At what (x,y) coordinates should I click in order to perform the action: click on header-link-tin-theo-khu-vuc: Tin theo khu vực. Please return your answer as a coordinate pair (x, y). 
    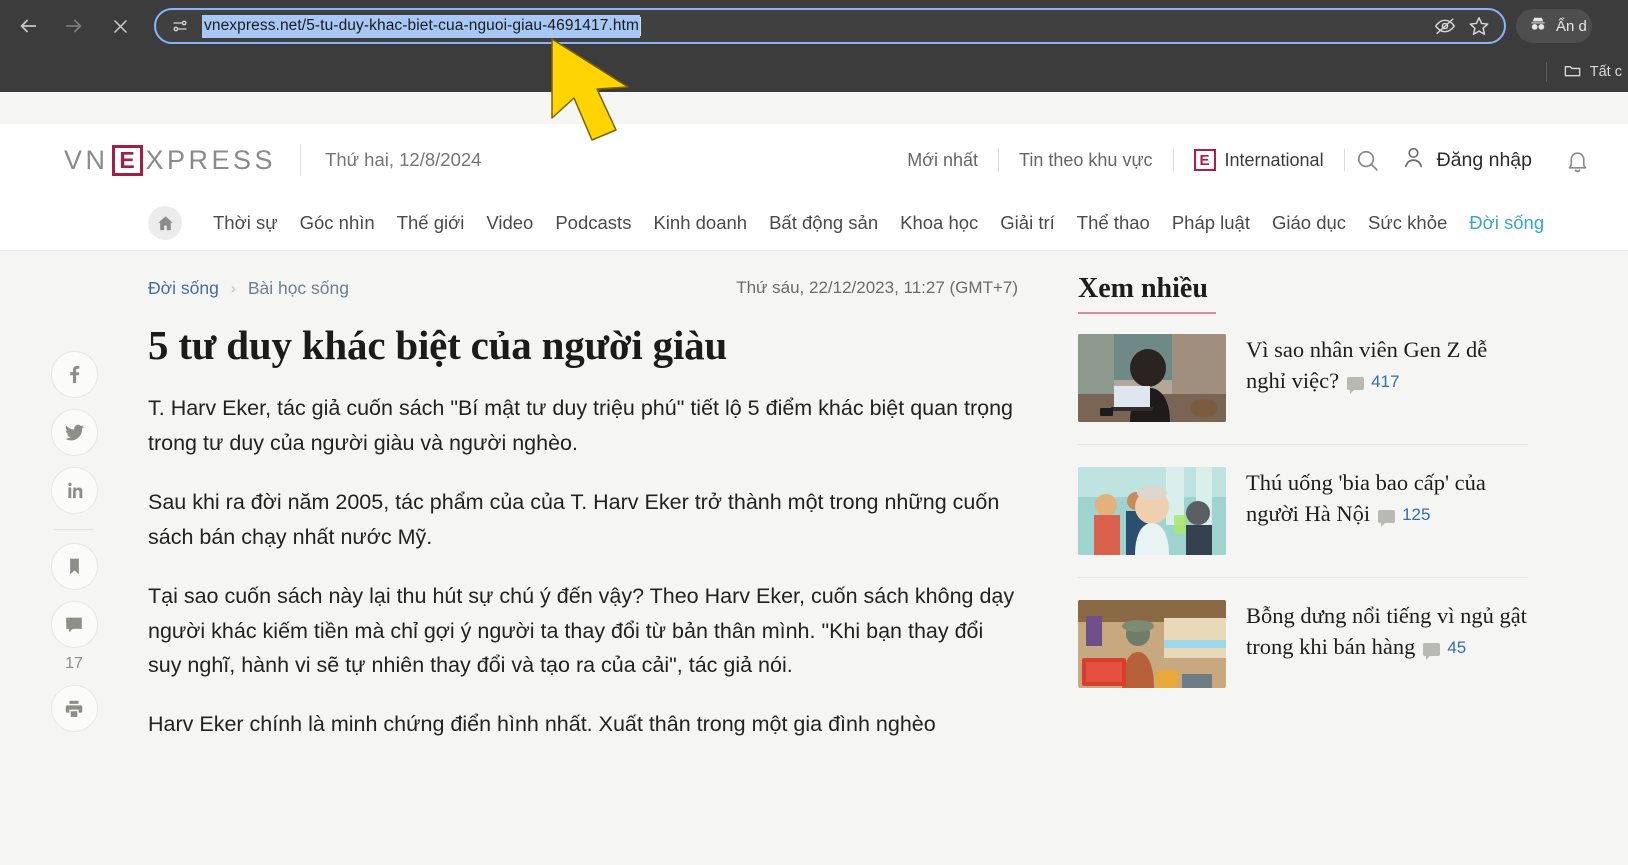
    Looking at the image, I should click on (1085, 160).